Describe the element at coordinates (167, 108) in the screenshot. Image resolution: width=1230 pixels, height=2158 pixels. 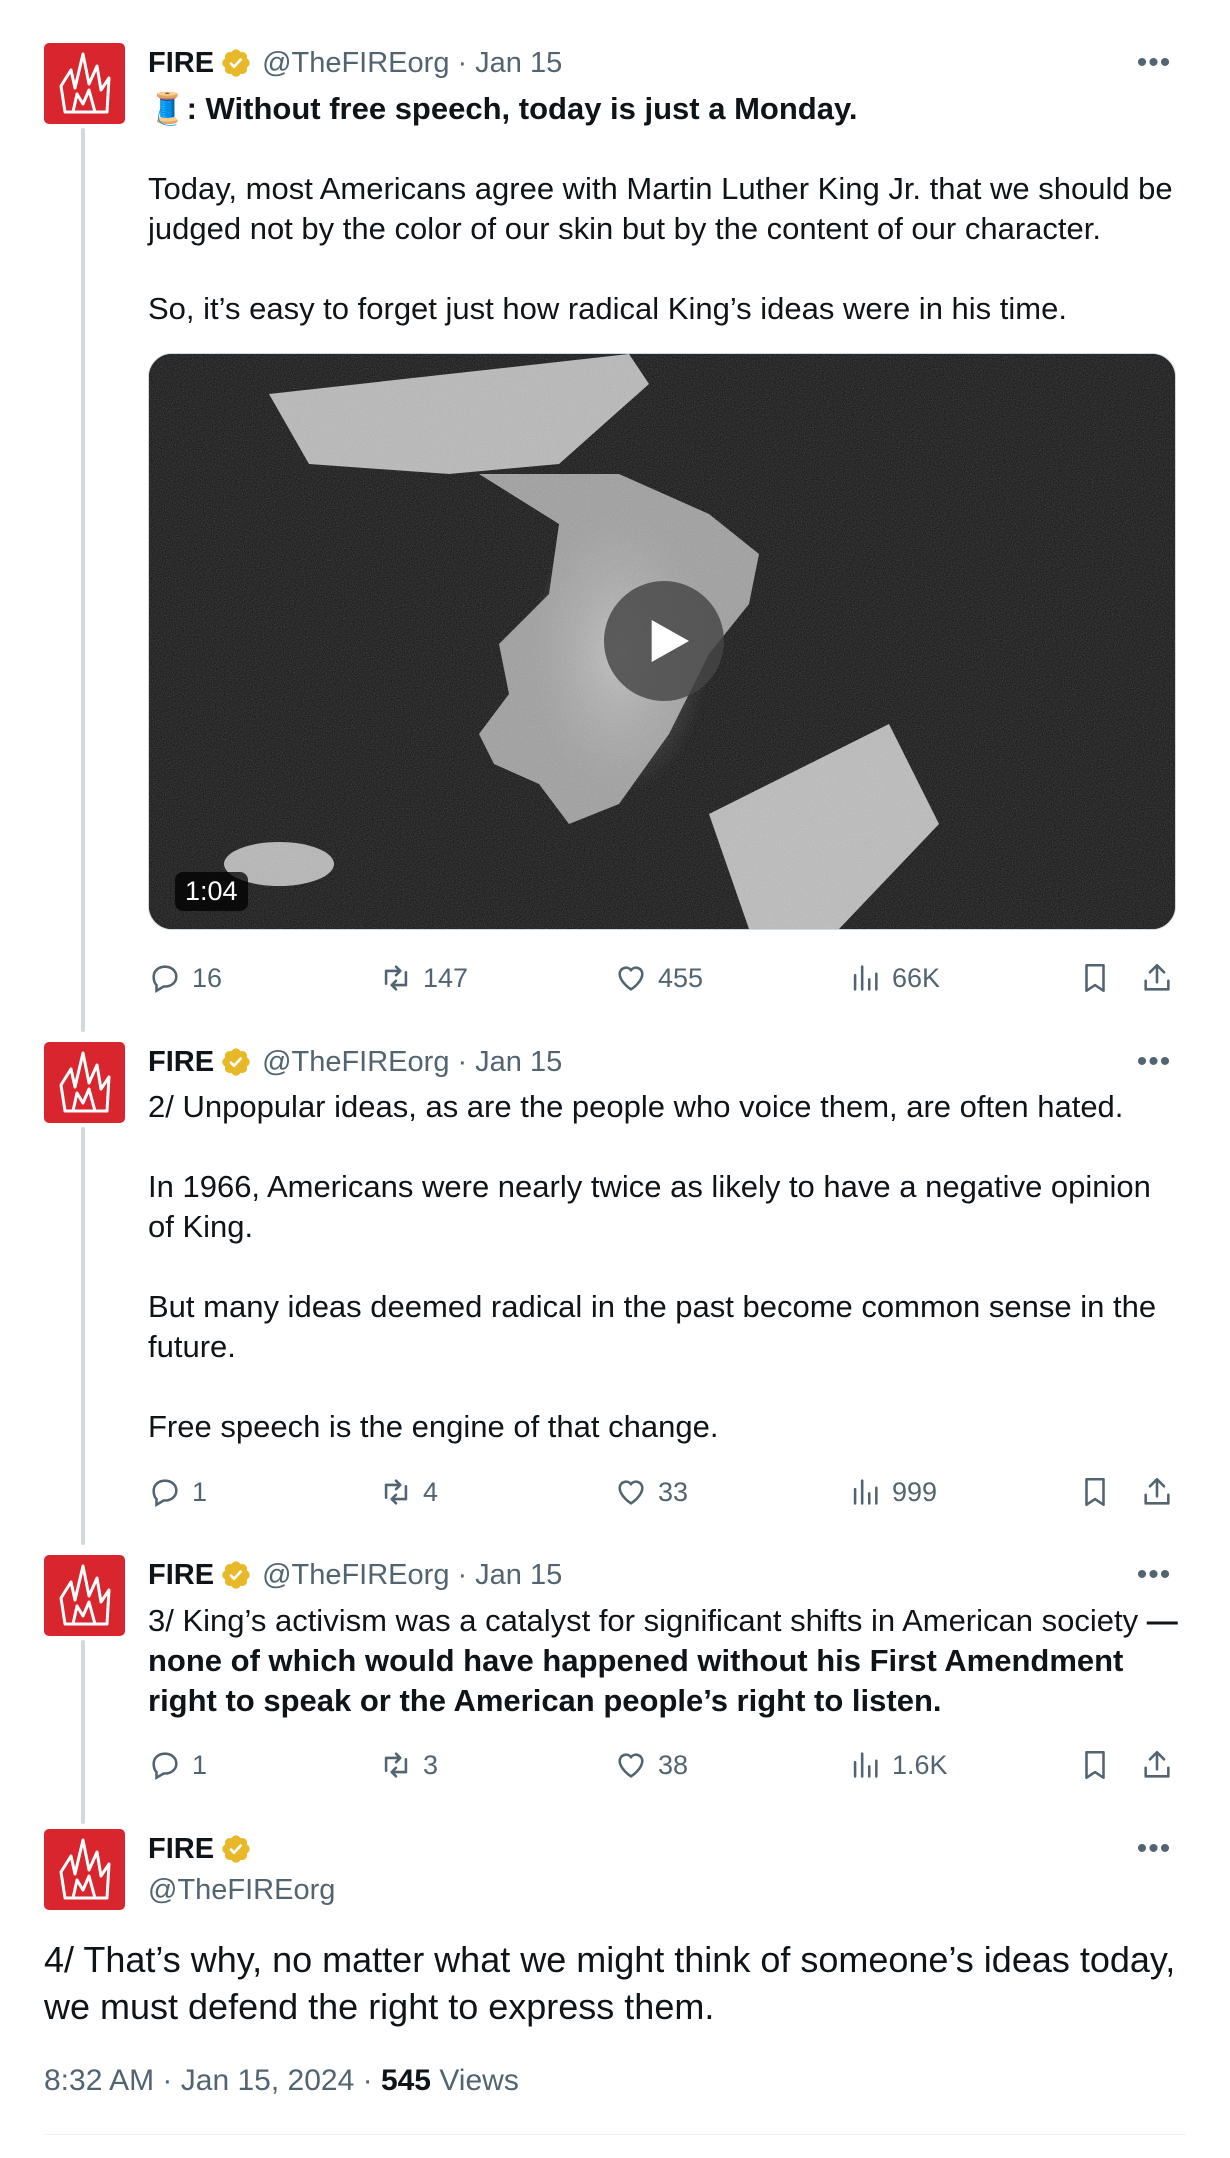
I see `thread-emoji: 🧵` at that location.